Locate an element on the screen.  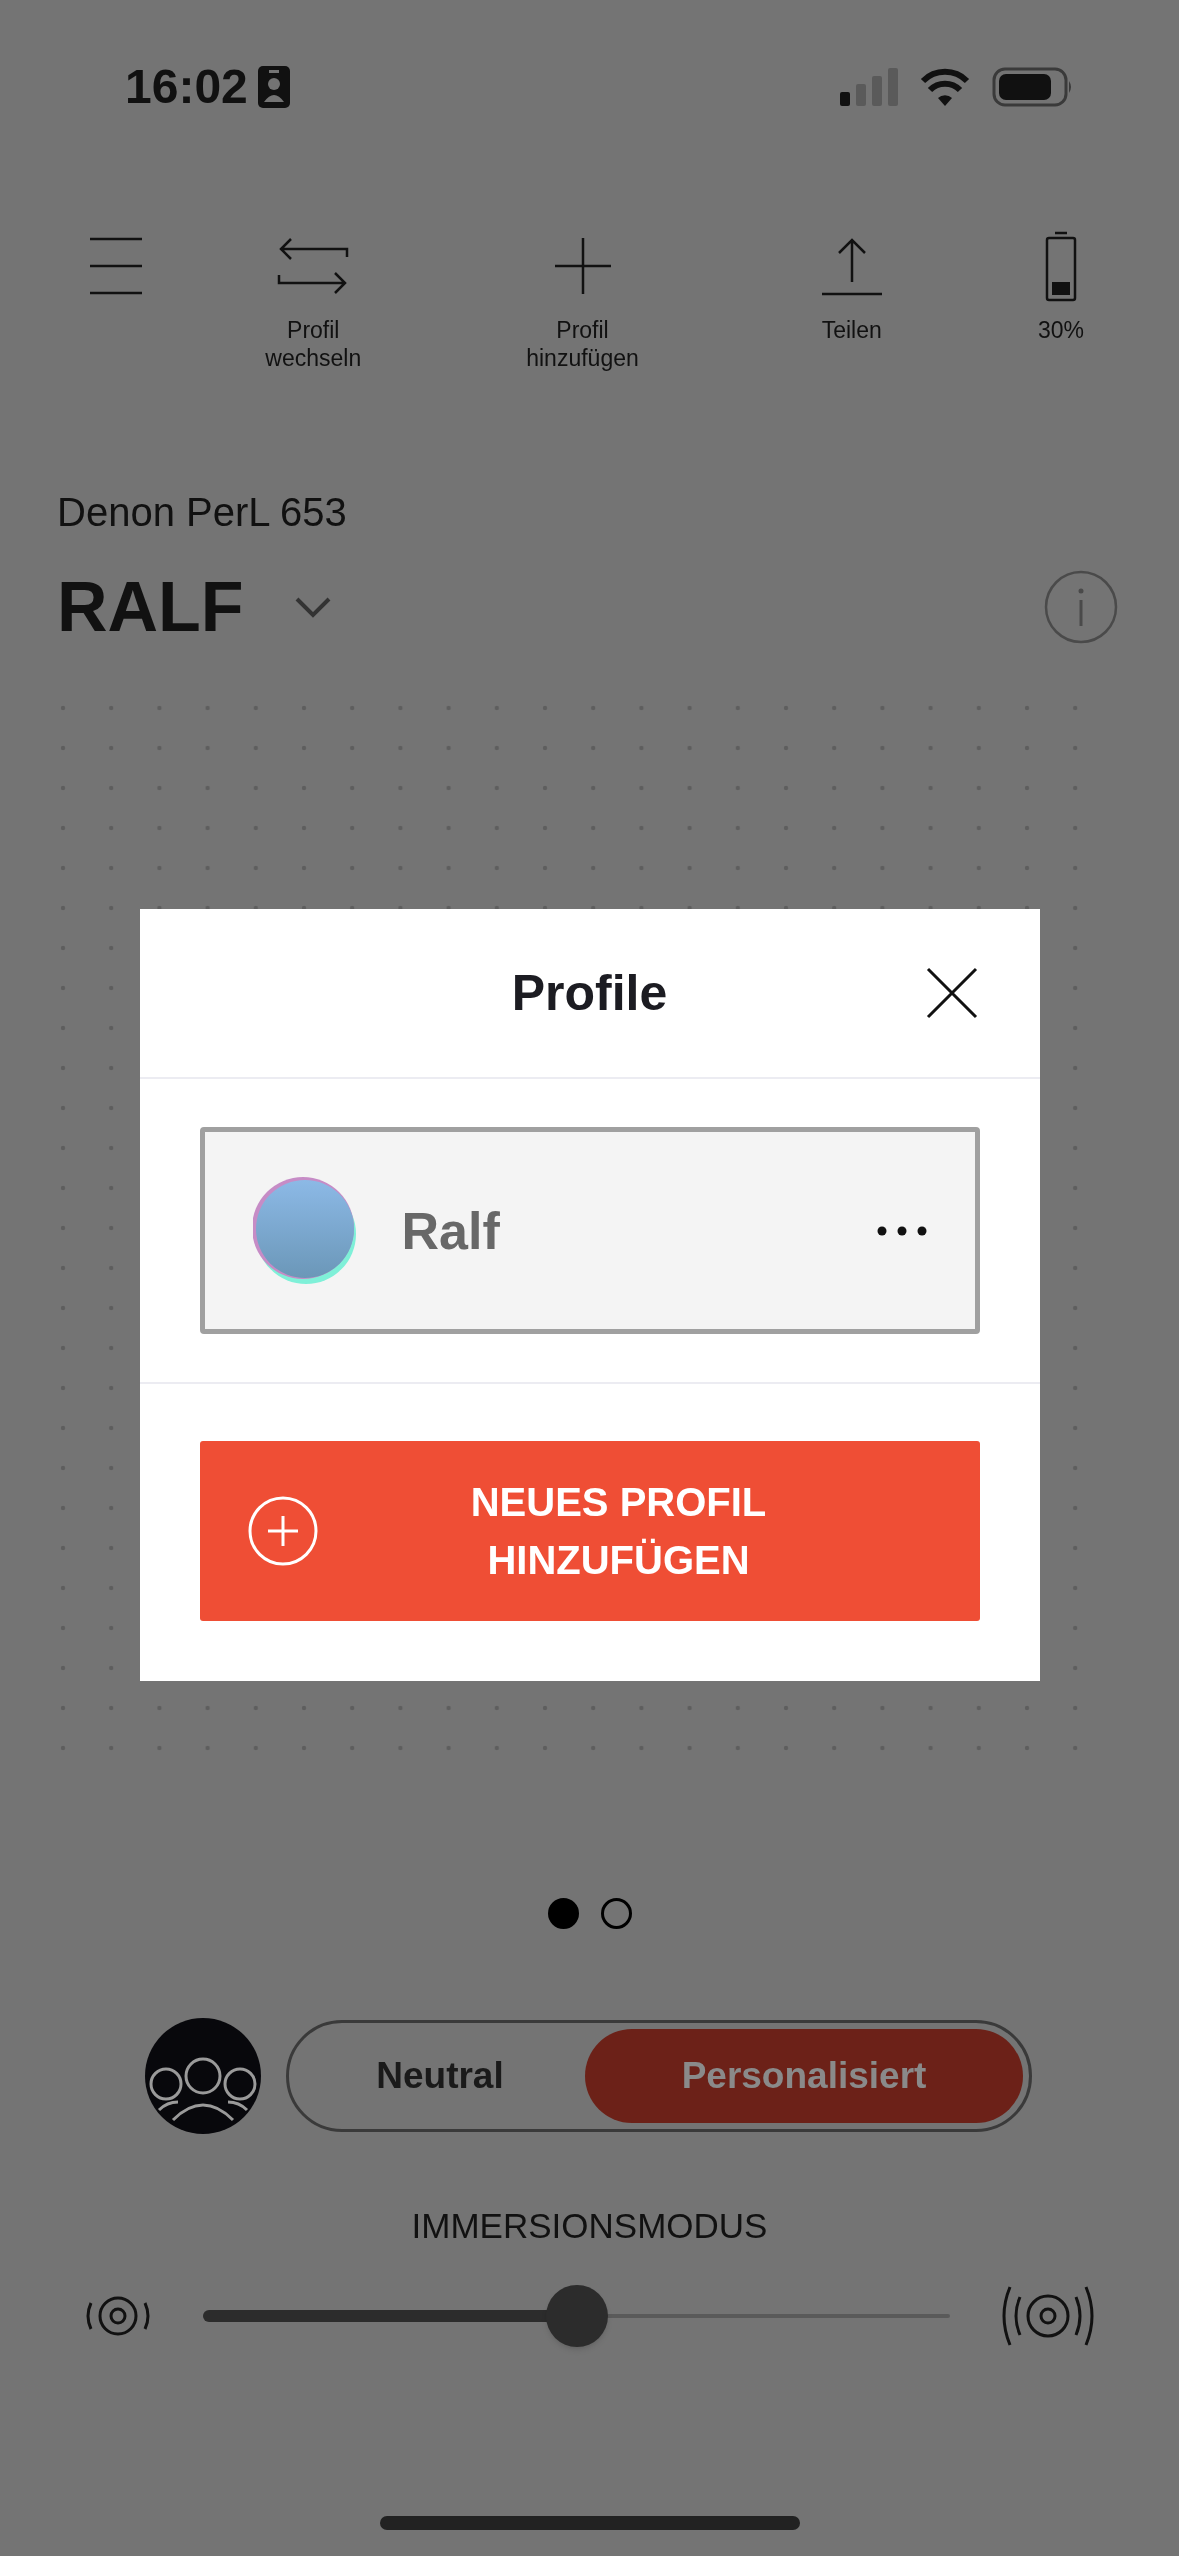
mode-option: Personalisiert is located at coordinates (804, 2076).